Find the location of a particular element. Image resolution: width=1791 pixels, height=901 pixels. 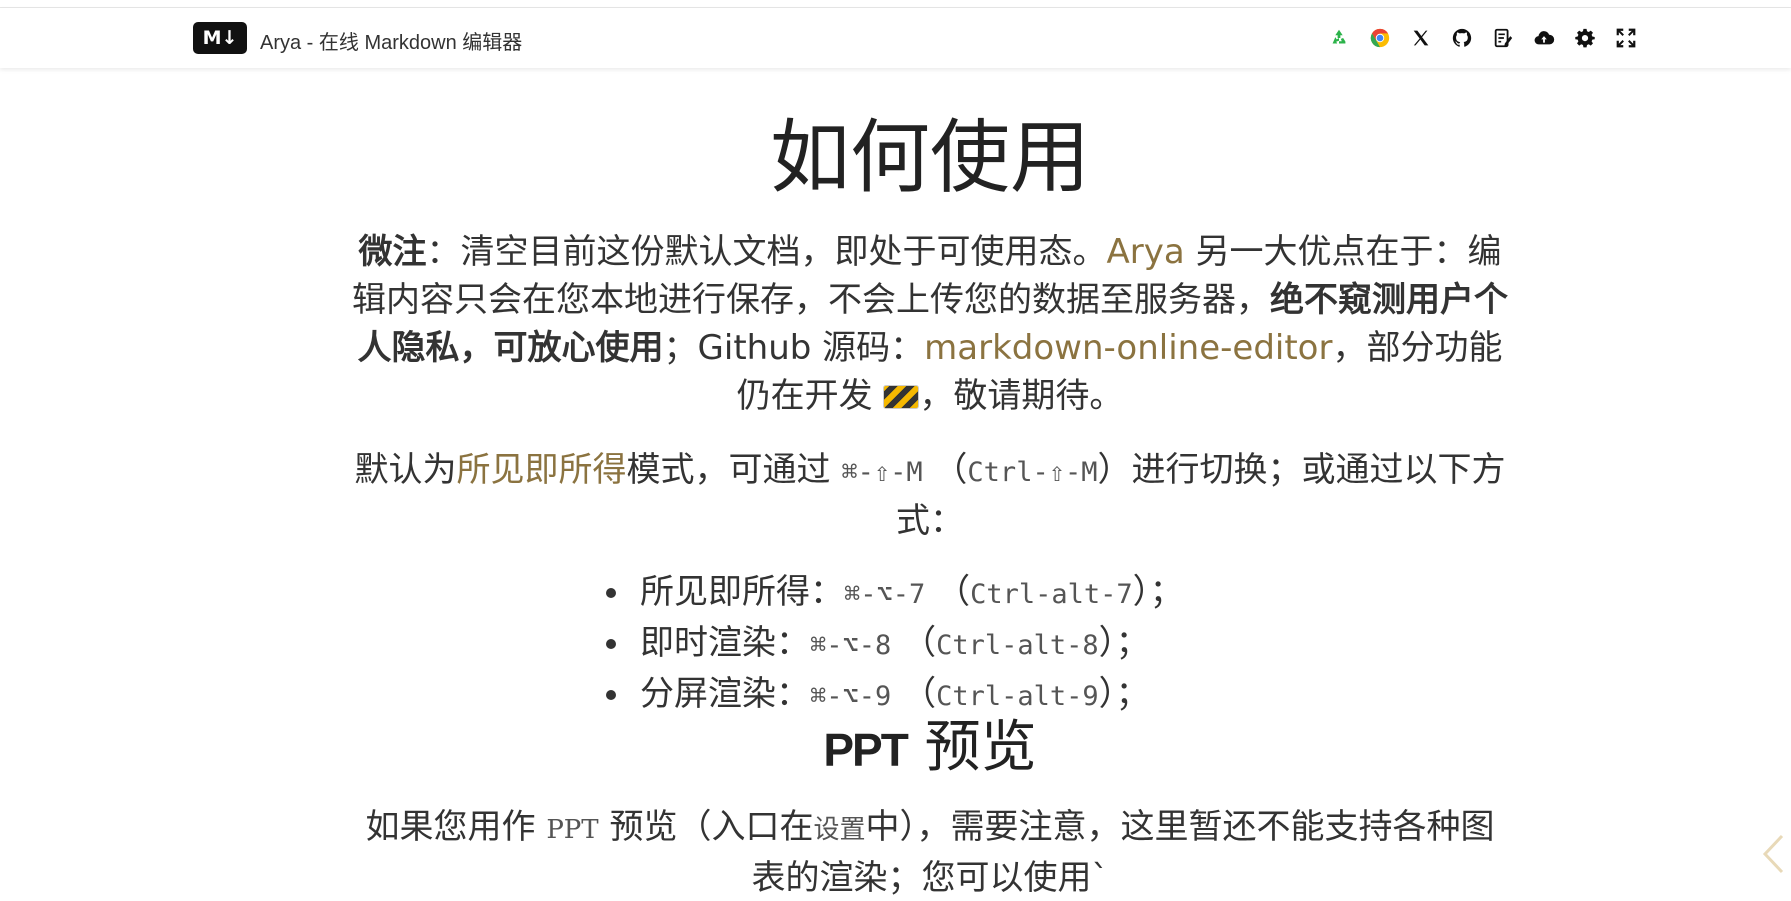

ppt-heading-text: 预览 is located at coordinates (971, 747).